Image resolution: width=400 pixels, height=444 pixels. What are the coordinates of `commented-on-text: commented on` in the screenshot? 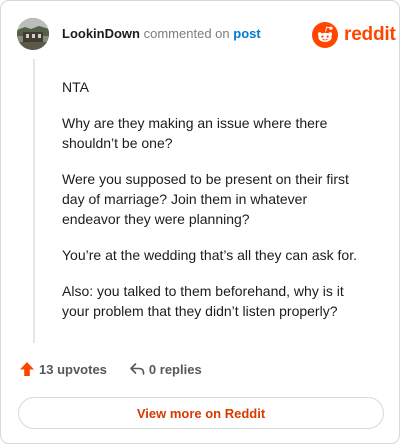 It's located at (186, 33).